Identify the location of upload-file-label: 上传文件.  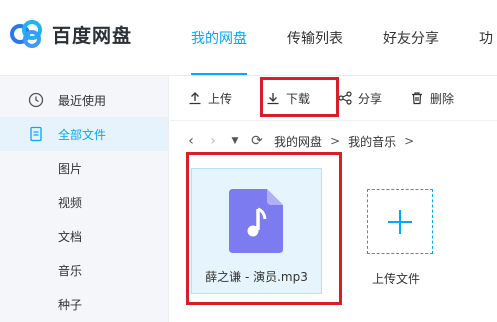
(396, 279).